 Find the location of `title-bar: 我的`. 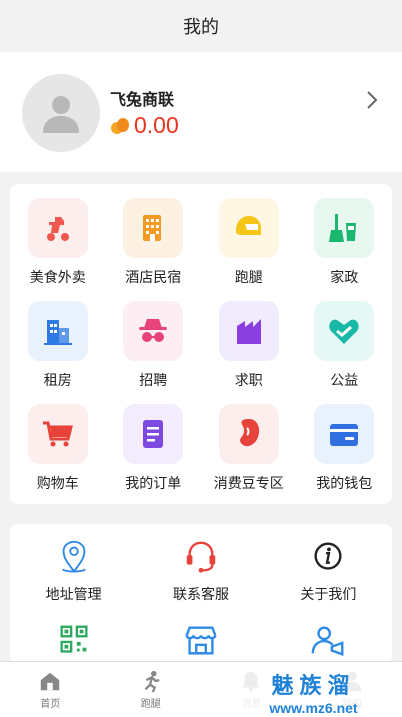

title-bar: 我的 is located at coordinates (201, 26).